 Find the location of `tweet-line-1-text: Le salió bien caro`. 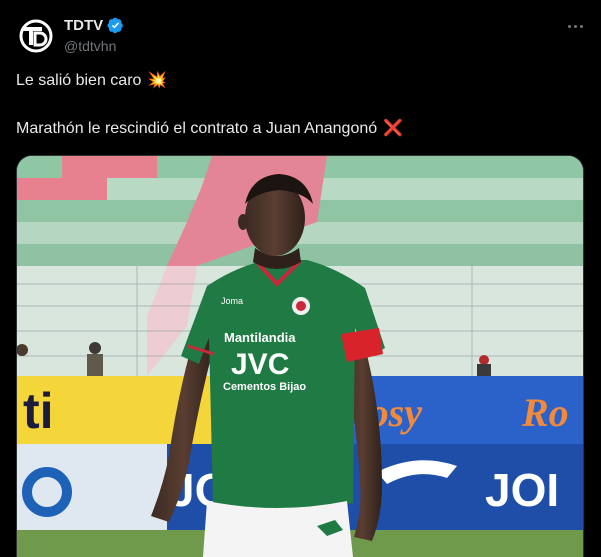

tweet-line-1-text: Le salió bien caro is located at coordinates (79, 80).